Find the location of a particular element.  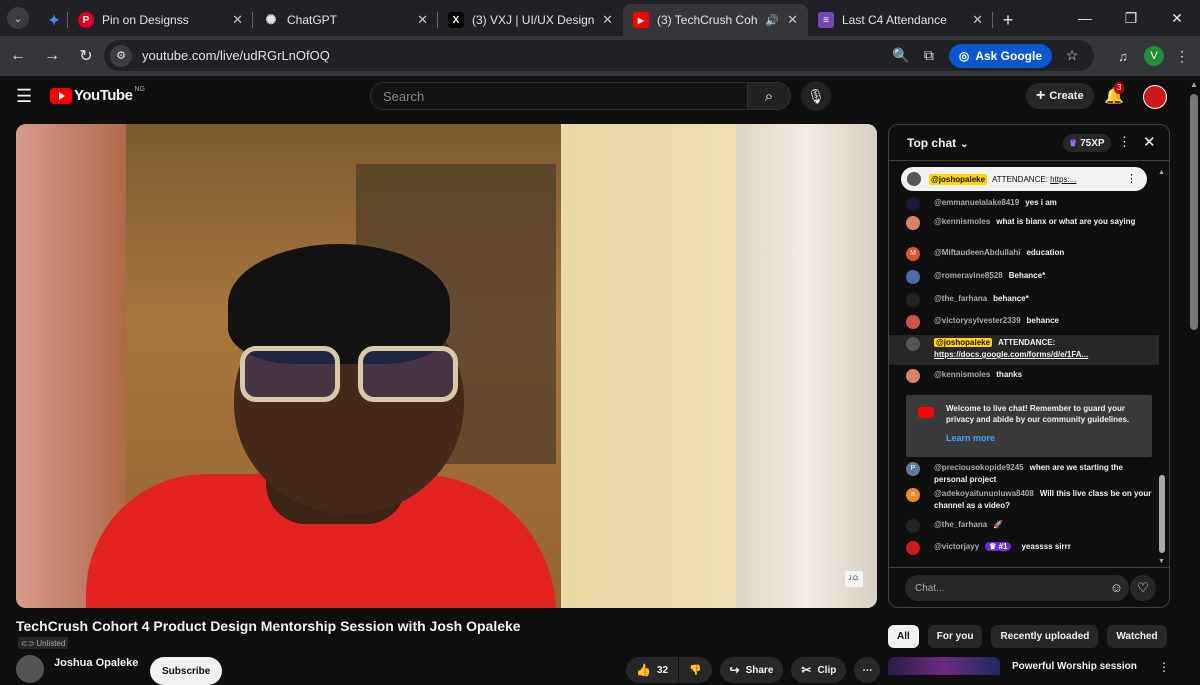

scroll-down-icon: ▼ is located at coordinates (1161, 561).